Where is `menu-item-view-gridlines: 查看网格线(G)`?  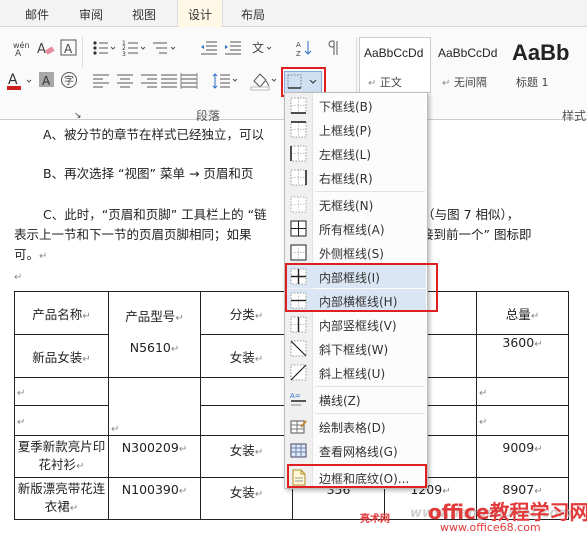
menu-item-view-gridlines: 查看网格线(G) is located at coordinates (356, 450).